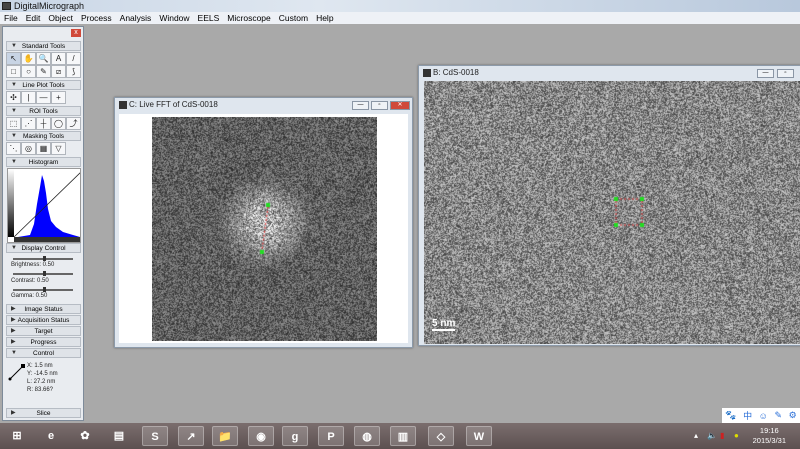 The image size is (800, 449). Describe the element at coordinates (225, 436) in the screenshot. I see `taskbar-file-explorer-icon: 📁` at that location.